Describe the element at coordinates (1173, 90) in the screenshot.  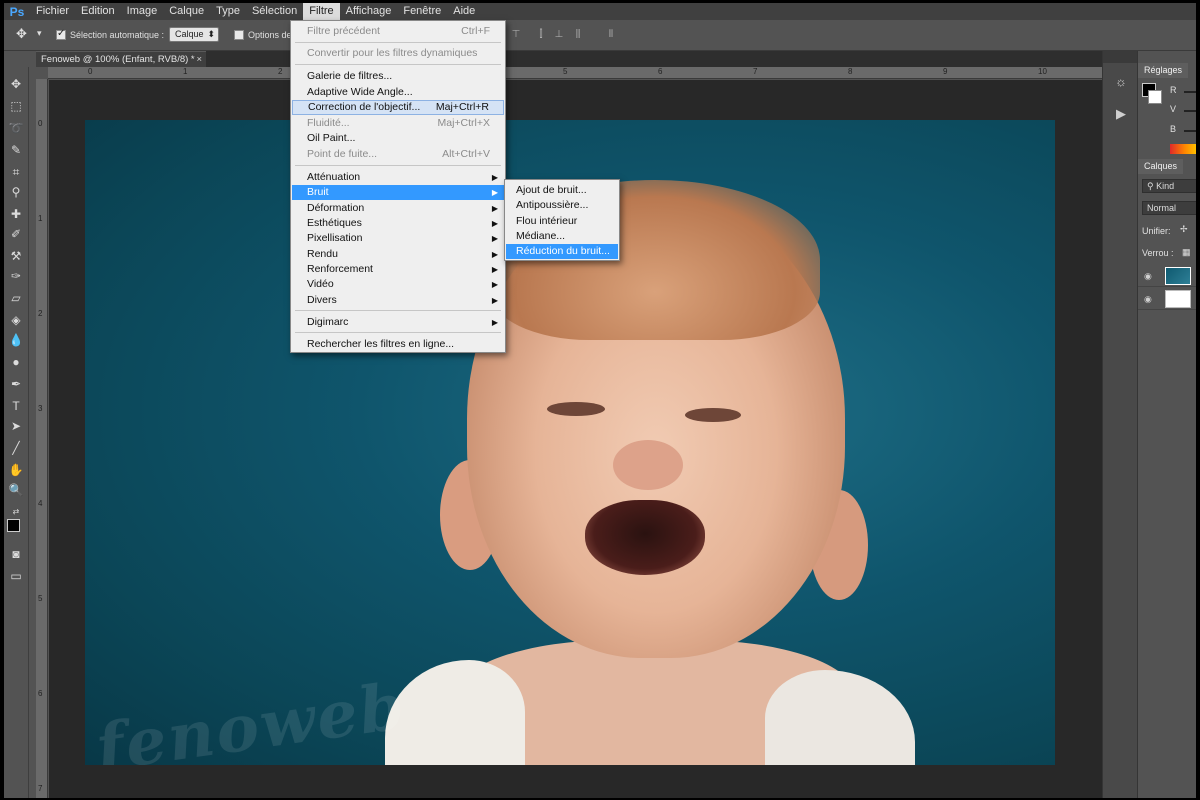
I see `color-r-label: R` at that location.